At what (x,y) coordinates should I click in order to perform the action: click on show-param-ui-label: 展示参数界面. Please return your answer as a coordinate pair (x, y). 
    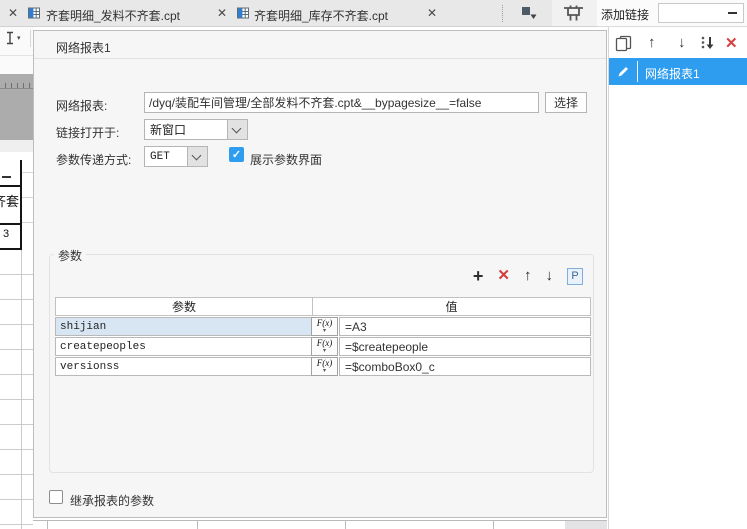
    Looking at the image, I should click on (286, 160).